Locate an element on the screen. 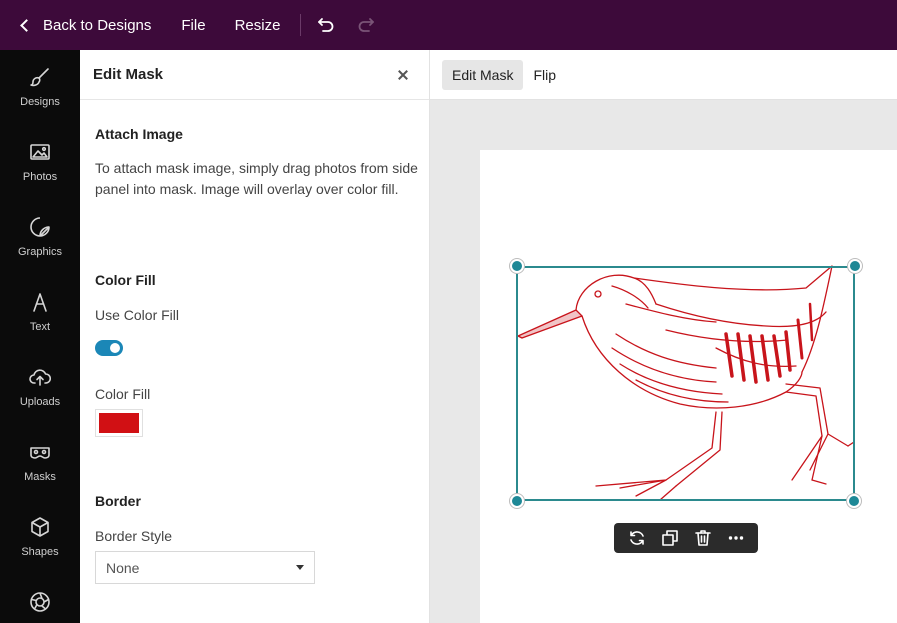 This screenshot has height=623, width=897. brush-icon is located at coordinates (40, 77).